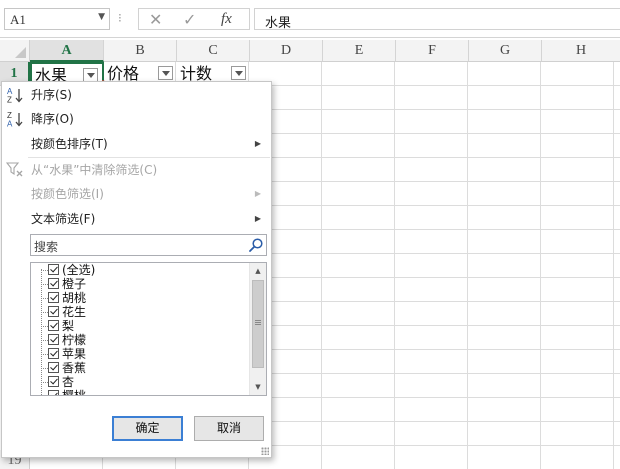 This screenshot has height=469, width=620. What do you see at coordinates (46, 247) in the screenshot?
I see `search-placeholder: 搜索` at bounding box center [46, 247].